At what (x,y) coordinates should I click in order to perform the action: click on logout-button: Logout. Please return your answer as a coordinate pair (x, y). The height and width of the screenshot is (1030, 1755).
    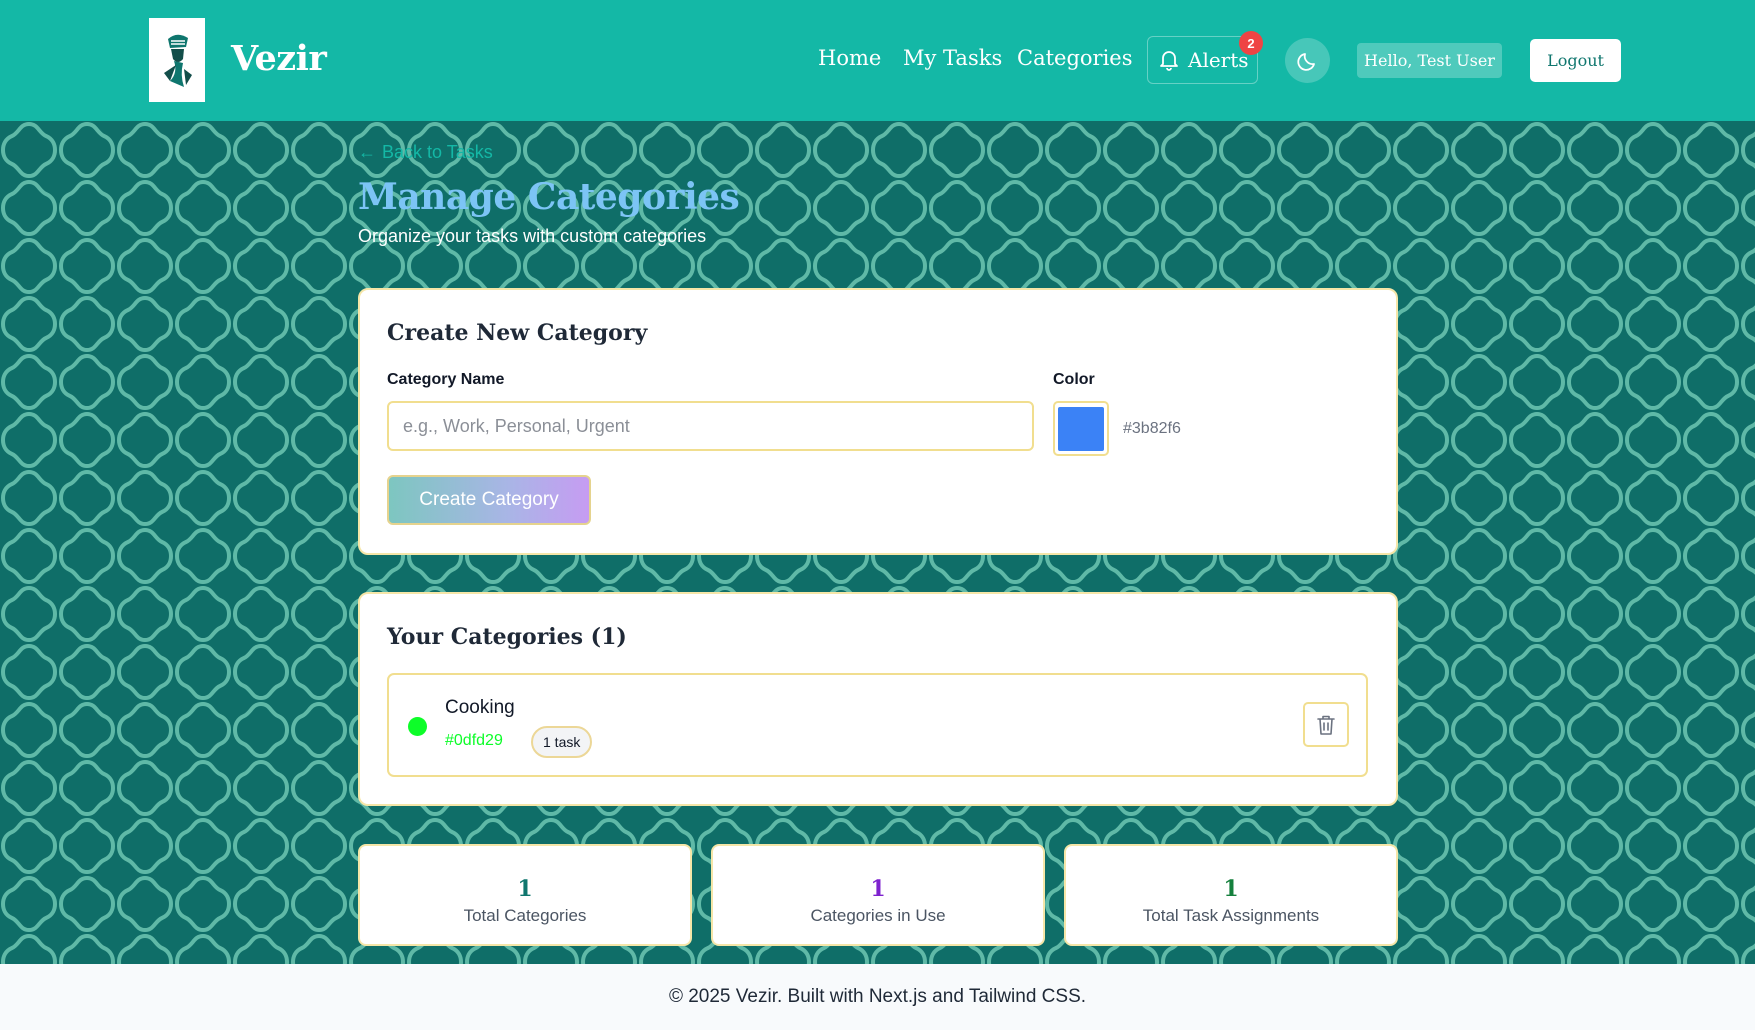
    Looking at the image, I should click on (1575, 60).